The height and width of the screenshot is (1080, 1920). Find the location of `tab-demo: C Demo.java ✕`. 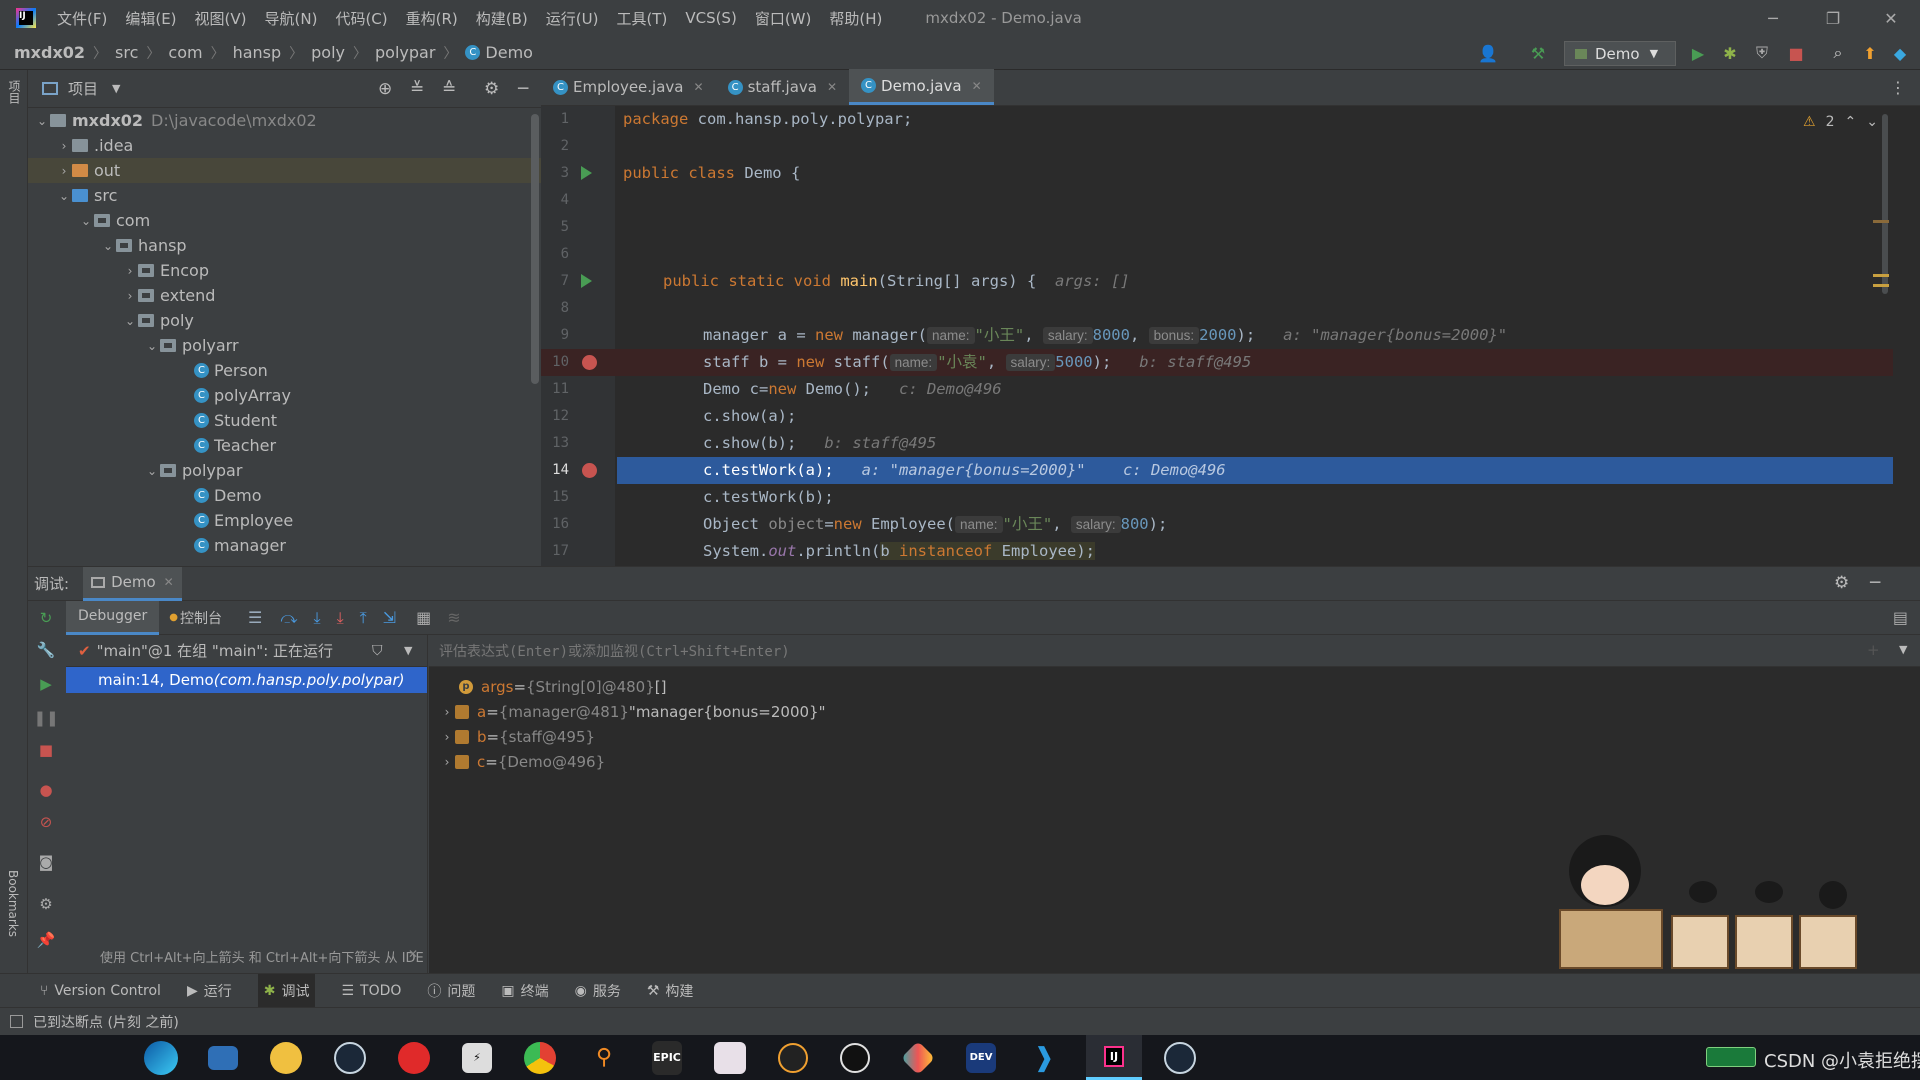

tab-demo: C Demo.java ✕ is located at coordinates (921, 87).